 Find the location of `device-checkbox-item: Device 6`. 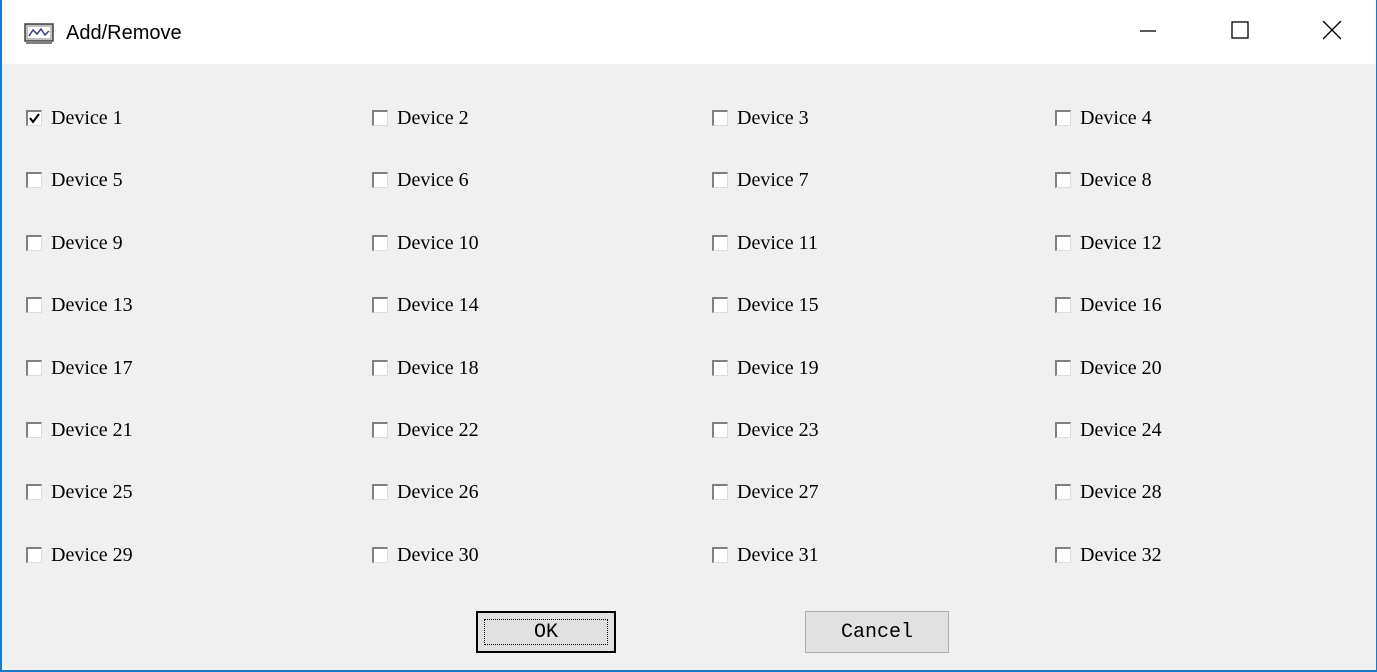

device-checkbox-item: Device 6 is located at coordinates (420, 180).